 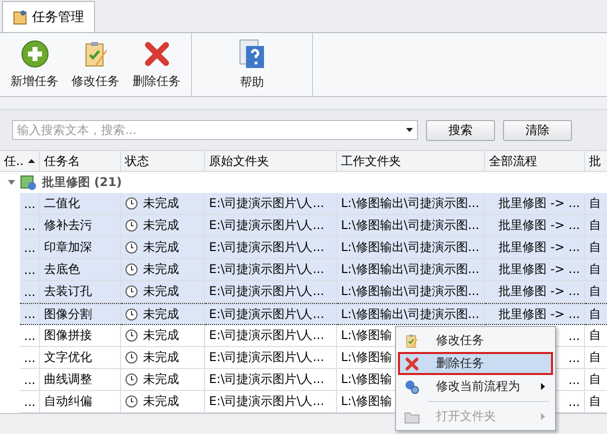 What do you see at coordinates (412, 417) in the screenshot?
I see `folder-icon` at bounding box center [412, 417].